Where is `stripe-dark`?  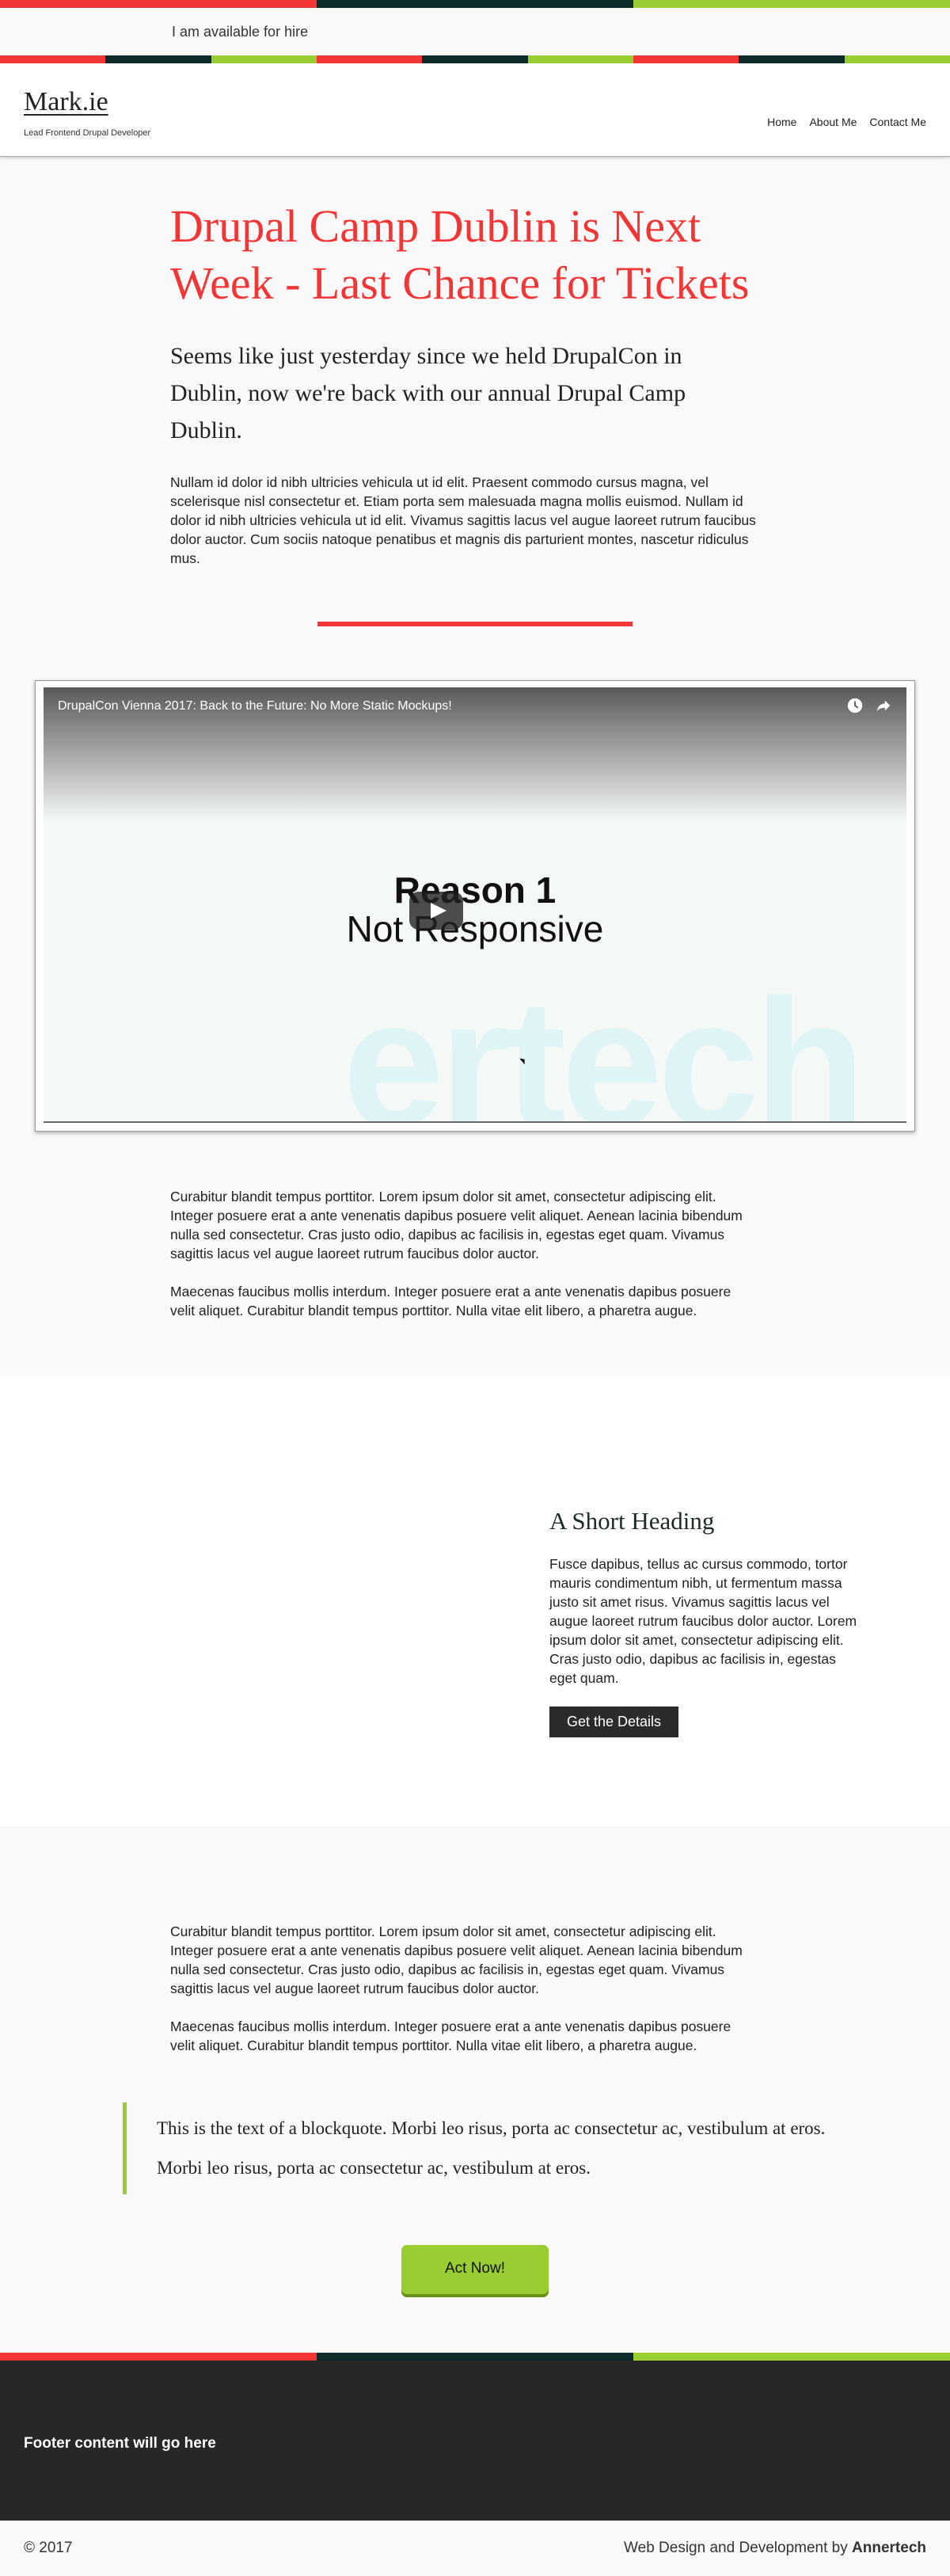 stripe-dark is located at coordinates (475, 4).